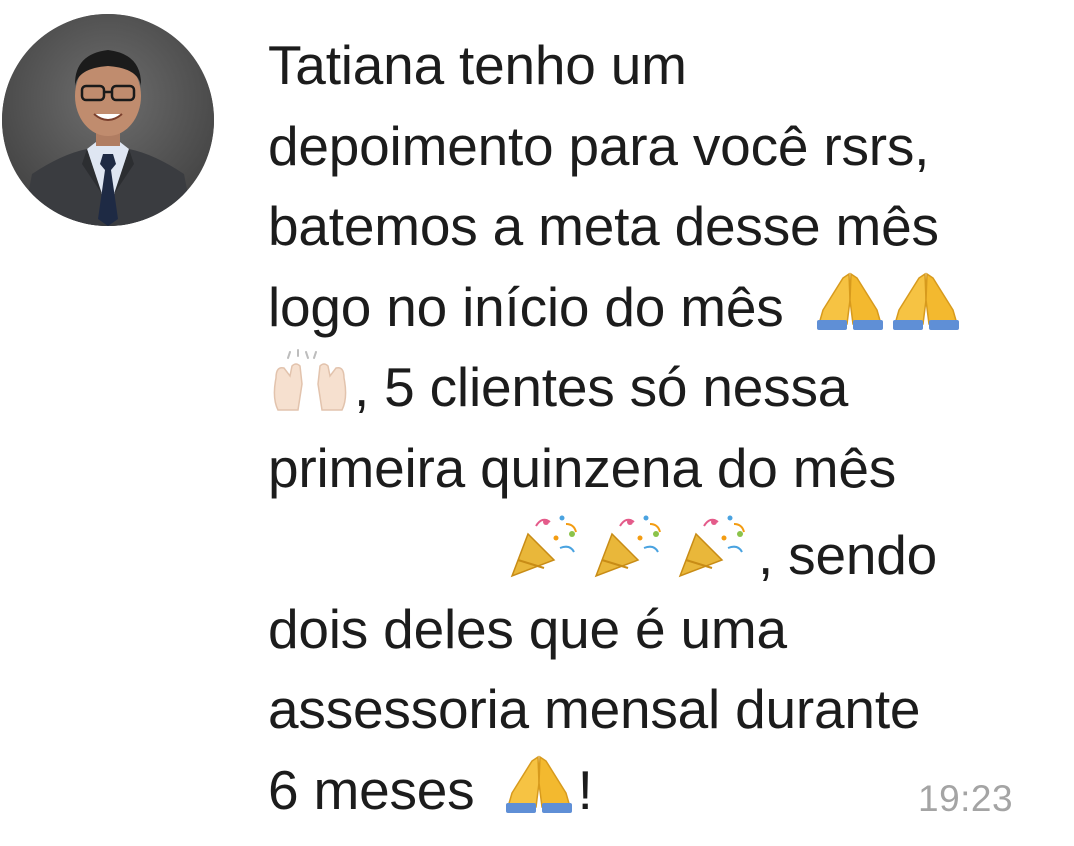 The height and width of the screenshot is (846, 1074). I want to click on avatar, so click(108, 120).